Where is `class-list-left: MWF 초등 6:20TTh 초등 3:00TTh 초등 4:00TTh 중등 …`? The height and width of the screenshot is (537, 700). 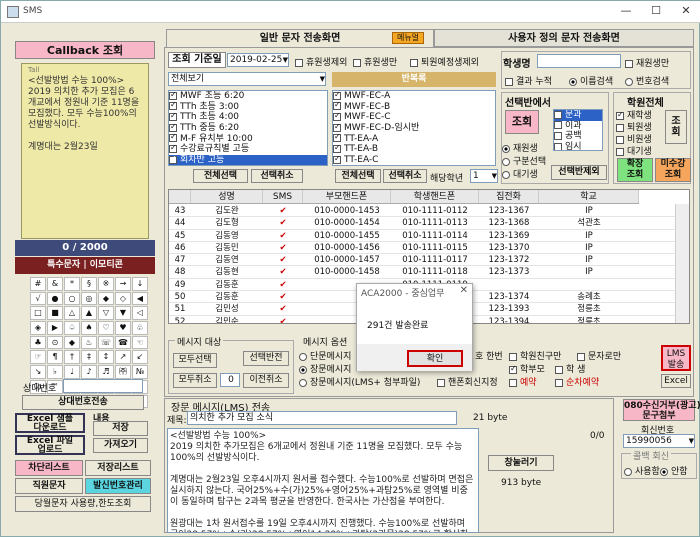 class-list-left: MWF 초등 6:20TTh 초등 3:00TTh 초등 4:00TTh 중등 … is located at coordinates (248, 128).